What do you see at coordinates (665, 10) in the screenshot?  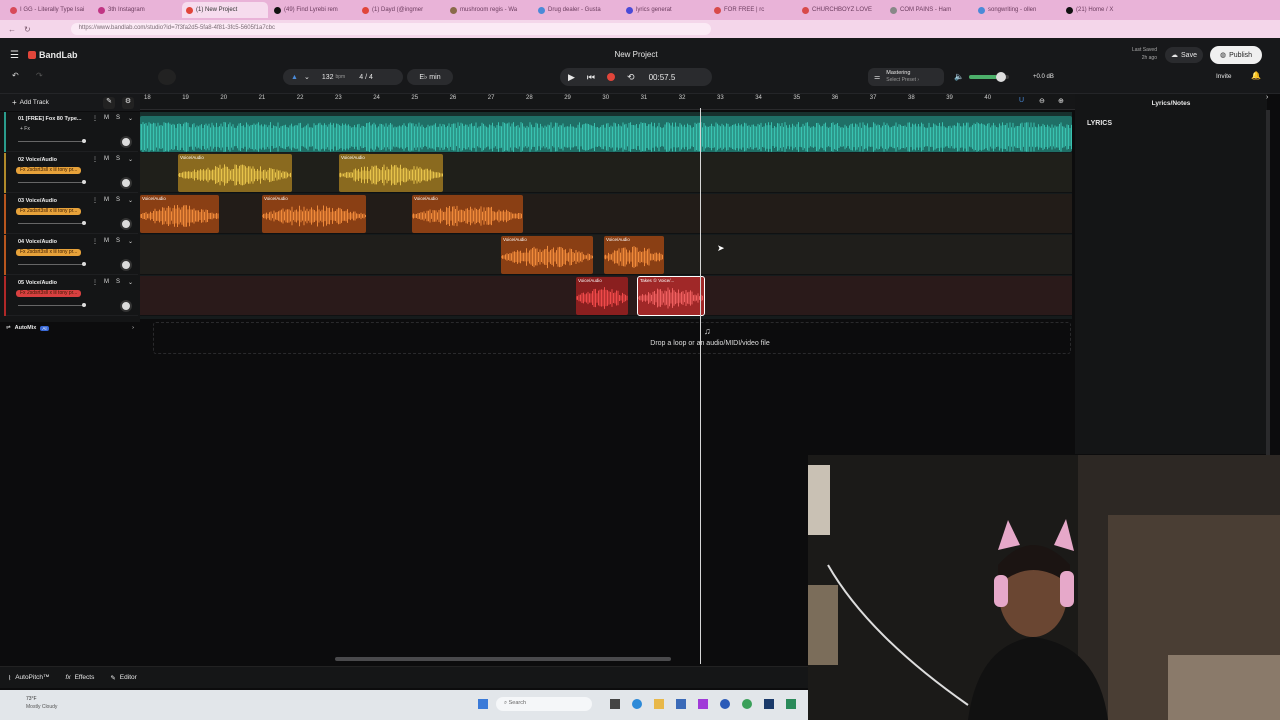 I see `browser-tab: lyrics generat` at bounding box center [665, 10].